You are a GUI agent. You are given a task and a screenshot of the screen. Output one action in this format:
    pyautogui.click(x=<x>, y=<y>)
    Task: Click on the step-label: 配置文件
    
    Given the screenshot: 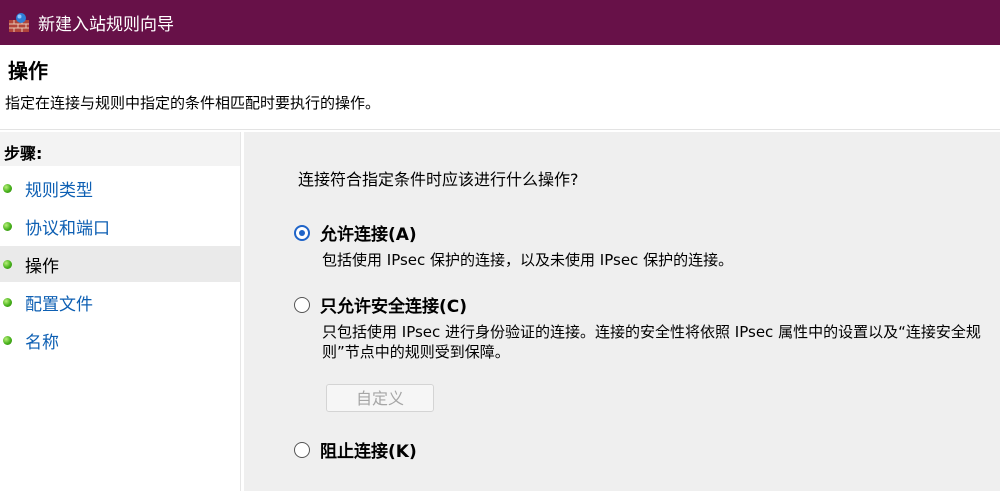 What is the action you would take?
    pyautogui.click(x=59, y=304)
    